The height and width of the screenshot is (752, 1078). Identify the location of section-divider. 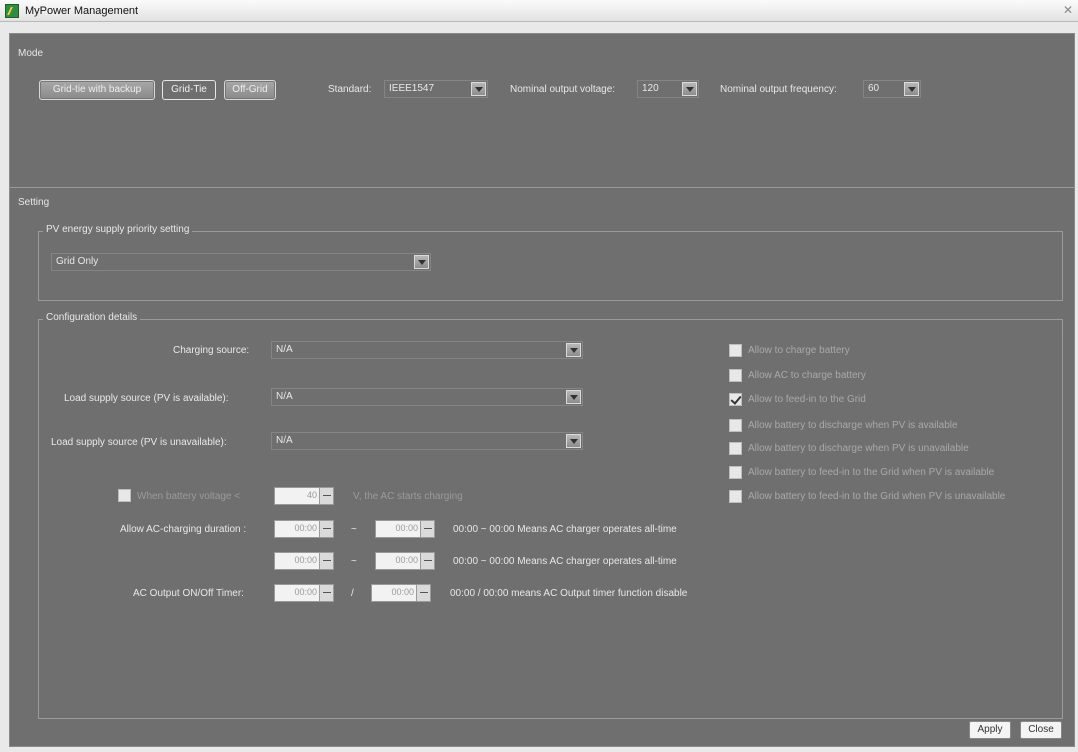
(542, 187).